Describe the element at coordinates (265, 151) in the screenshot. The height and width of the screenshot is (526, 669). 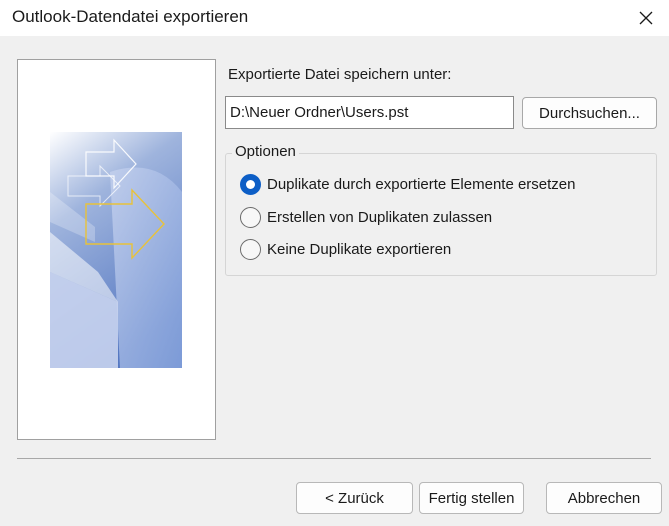
I see `options-legend: Optionen` at that location.